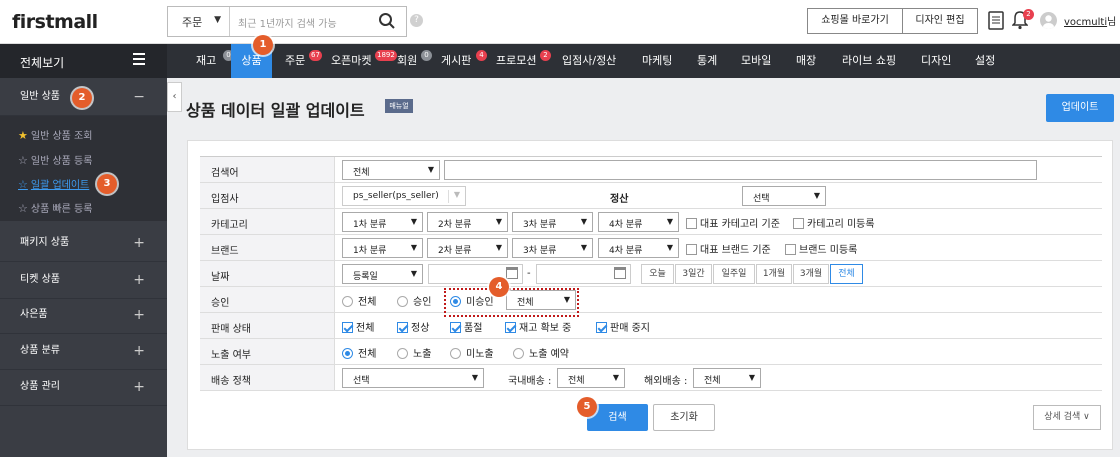 This screenshot has width=1120, height=457. I want to click on manual-badge: 매뉴얼, so click(399, 106).